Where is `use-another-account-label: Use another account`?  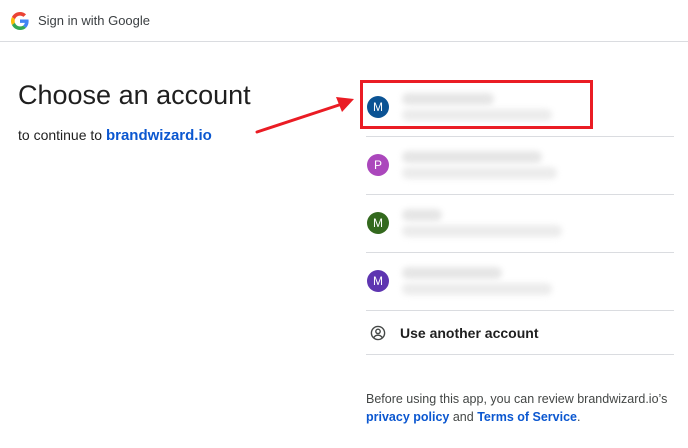 use-another-account-label: Use another account is located at coordinates (469, 333).